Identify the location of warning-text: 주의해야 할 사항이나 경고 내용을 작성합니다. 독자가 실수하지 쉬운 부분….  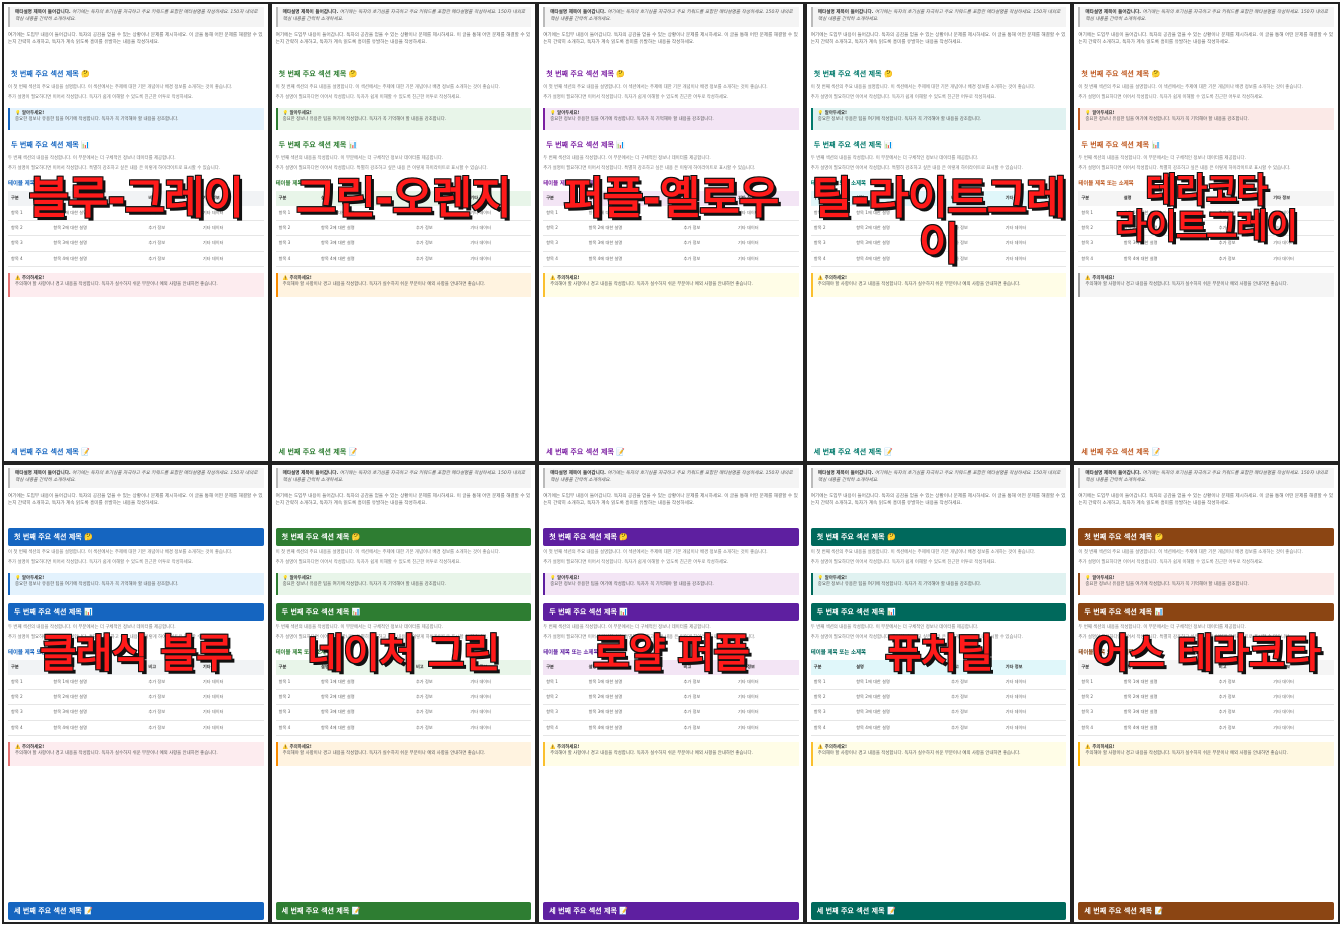
(116, 285).